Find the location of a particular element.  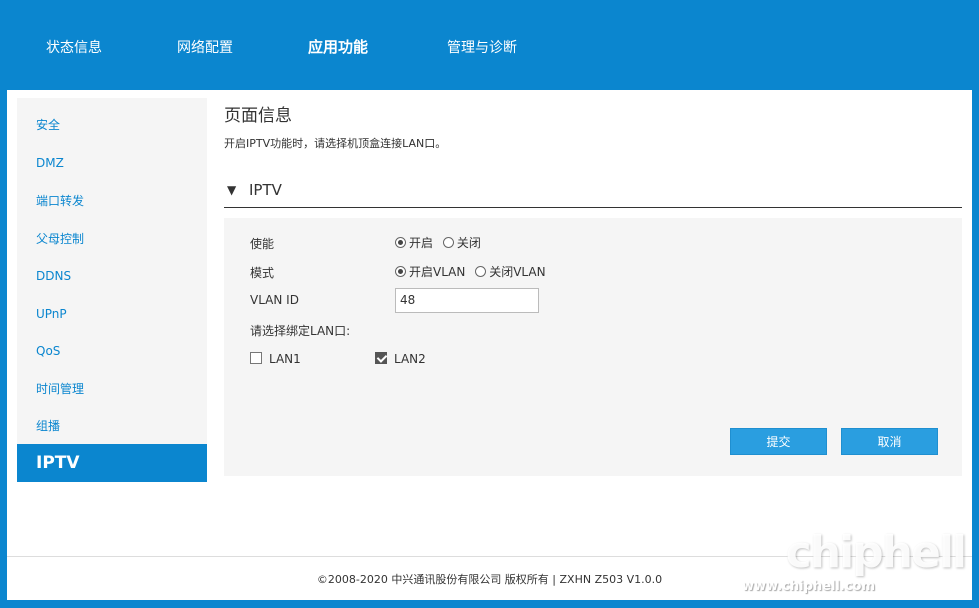

cancel-button: 取消 is located at coordinates (889, 441).